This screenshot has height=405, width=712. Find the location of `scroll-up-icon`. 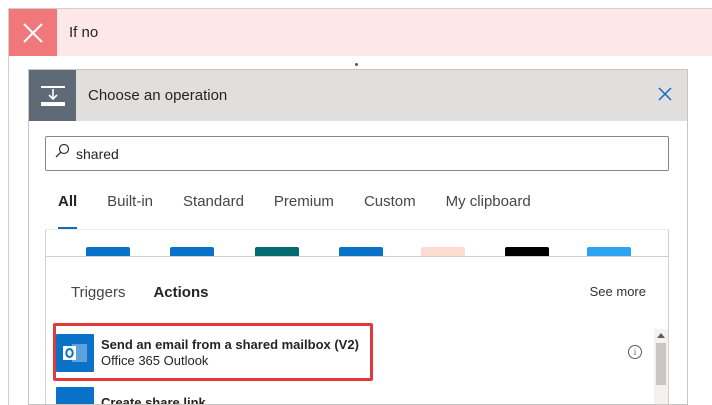

scroll-up-icon is located at coordinates (661, 335).